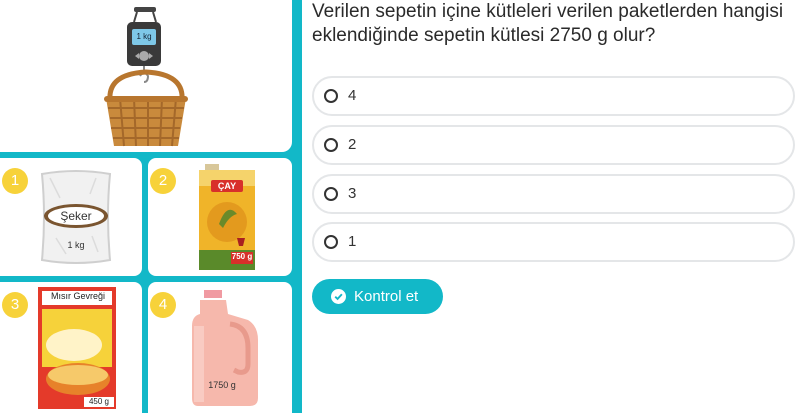 The width and height of the screenshot is (800, 413). I want to click on answer-option-label: 4, so click(352, 95).